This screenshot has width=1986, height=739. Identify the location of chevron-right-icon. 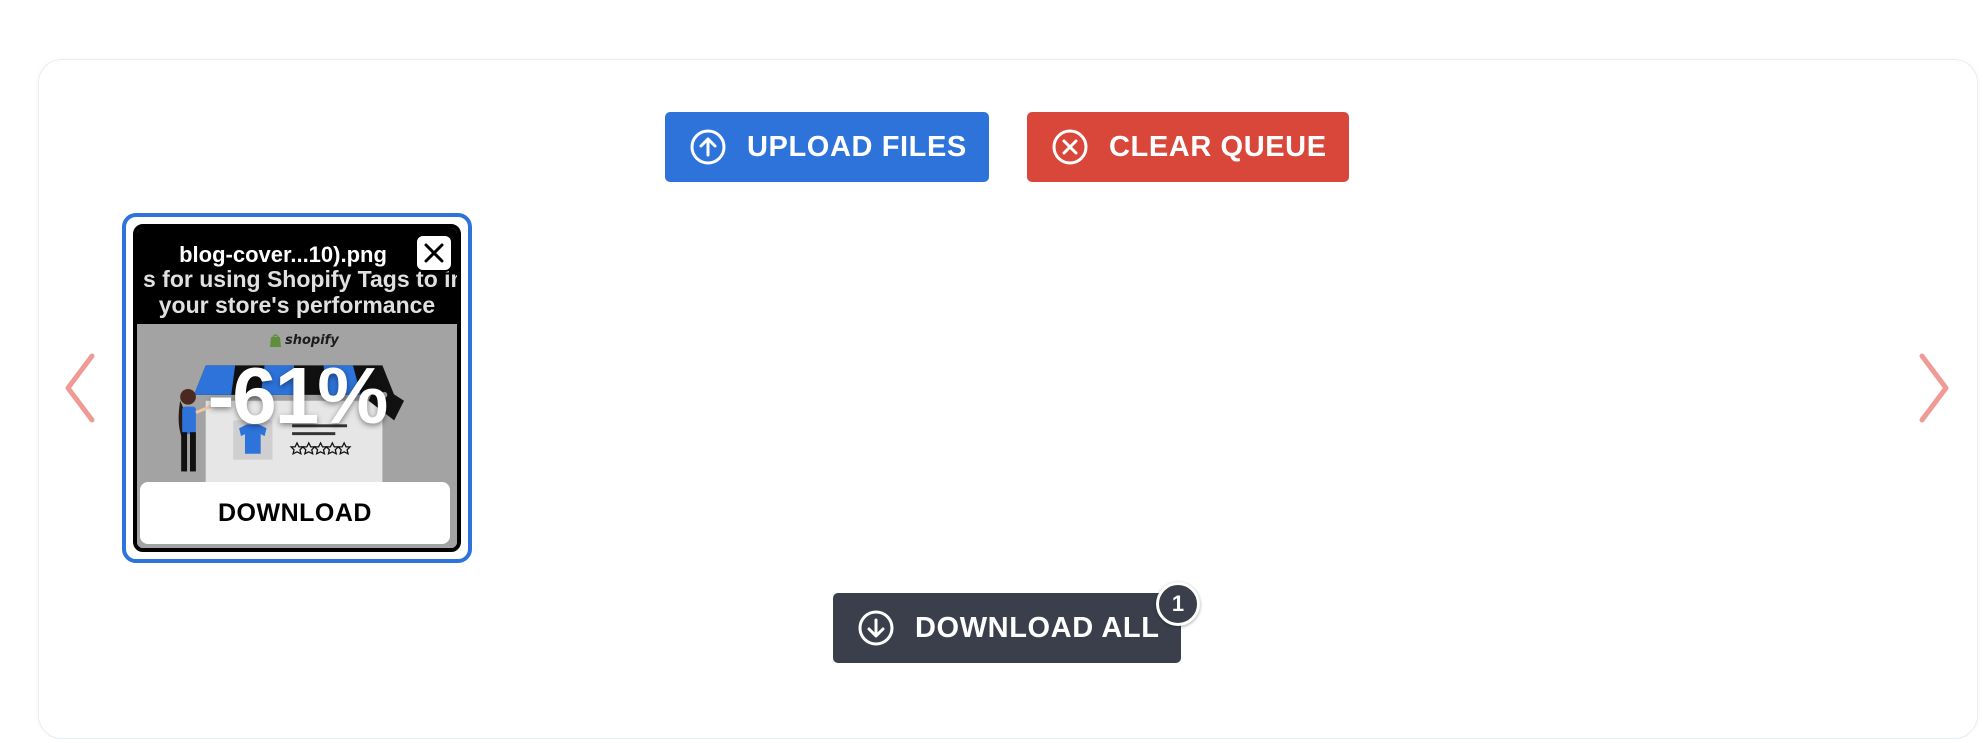
(1934, 388).